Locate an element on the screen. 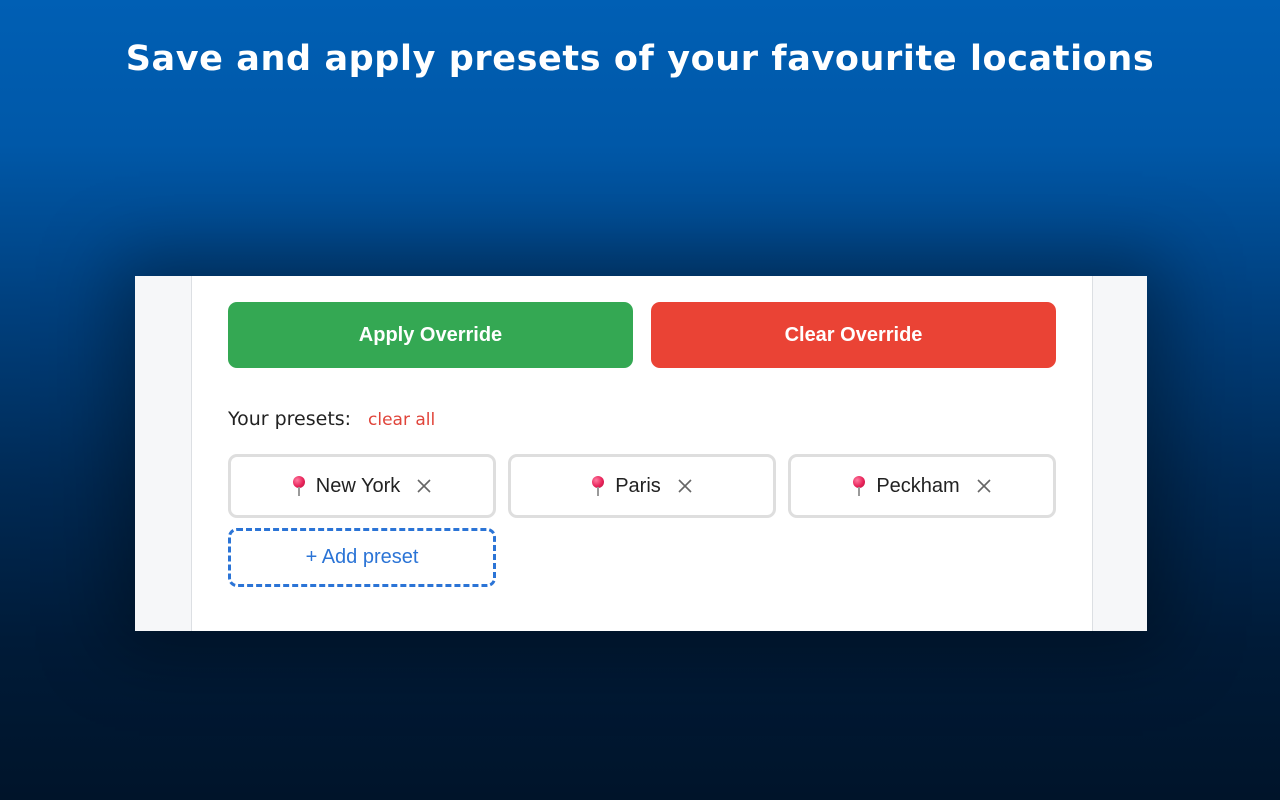 The height and width of the screenshot is (800, 1280). add-preset-button: + Add preset is located at coordinates (362, 557).